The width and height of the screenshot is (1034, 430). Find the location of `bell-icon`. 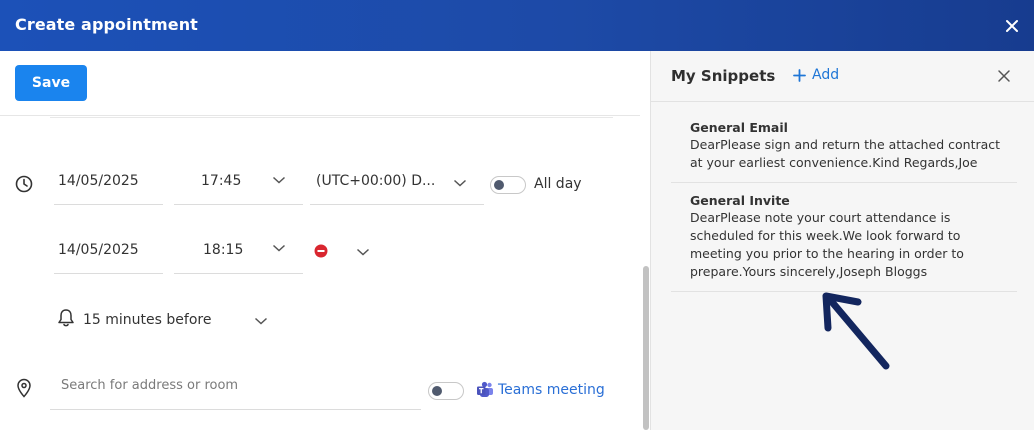

bell-icon is located at coordinates (66, 318).